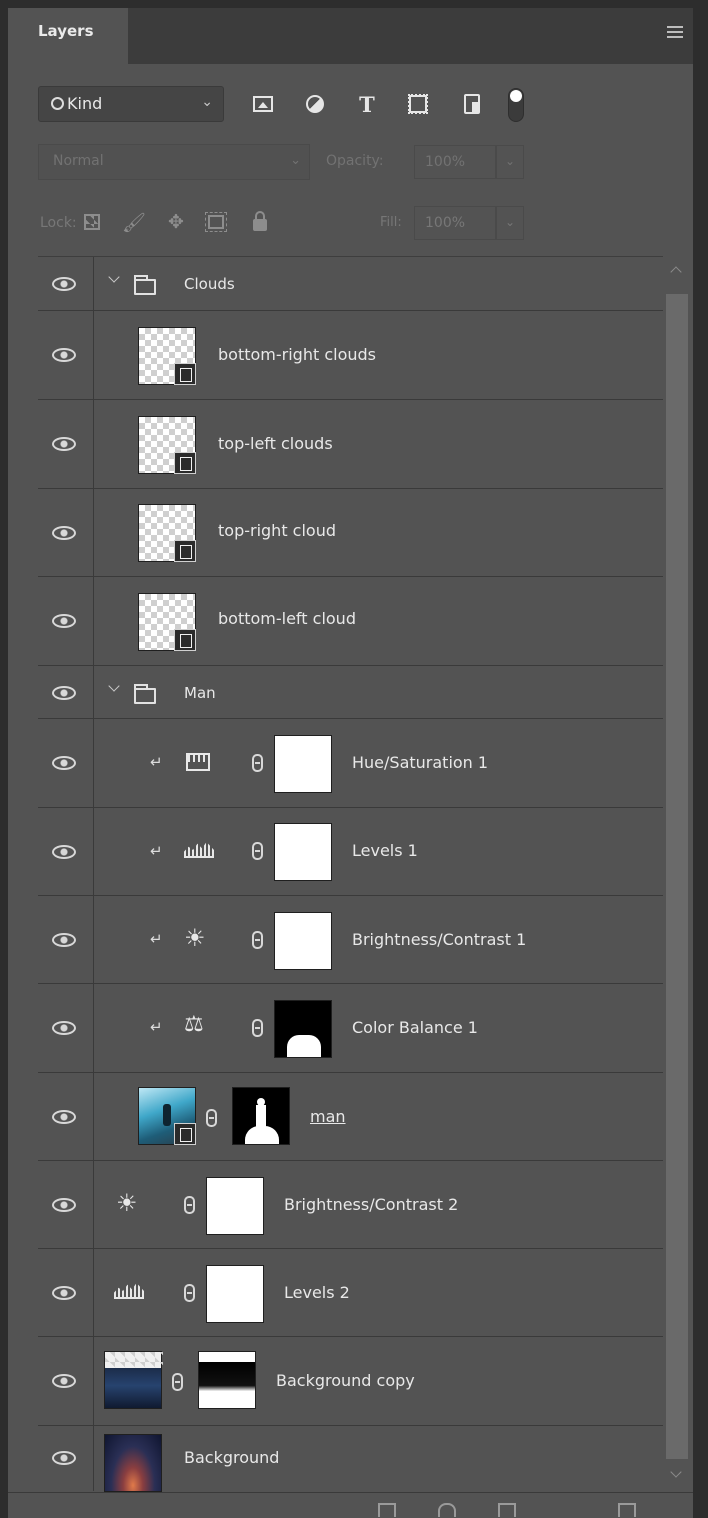  I want to click on panel-tab-bar: Layers, so click(350, 36).